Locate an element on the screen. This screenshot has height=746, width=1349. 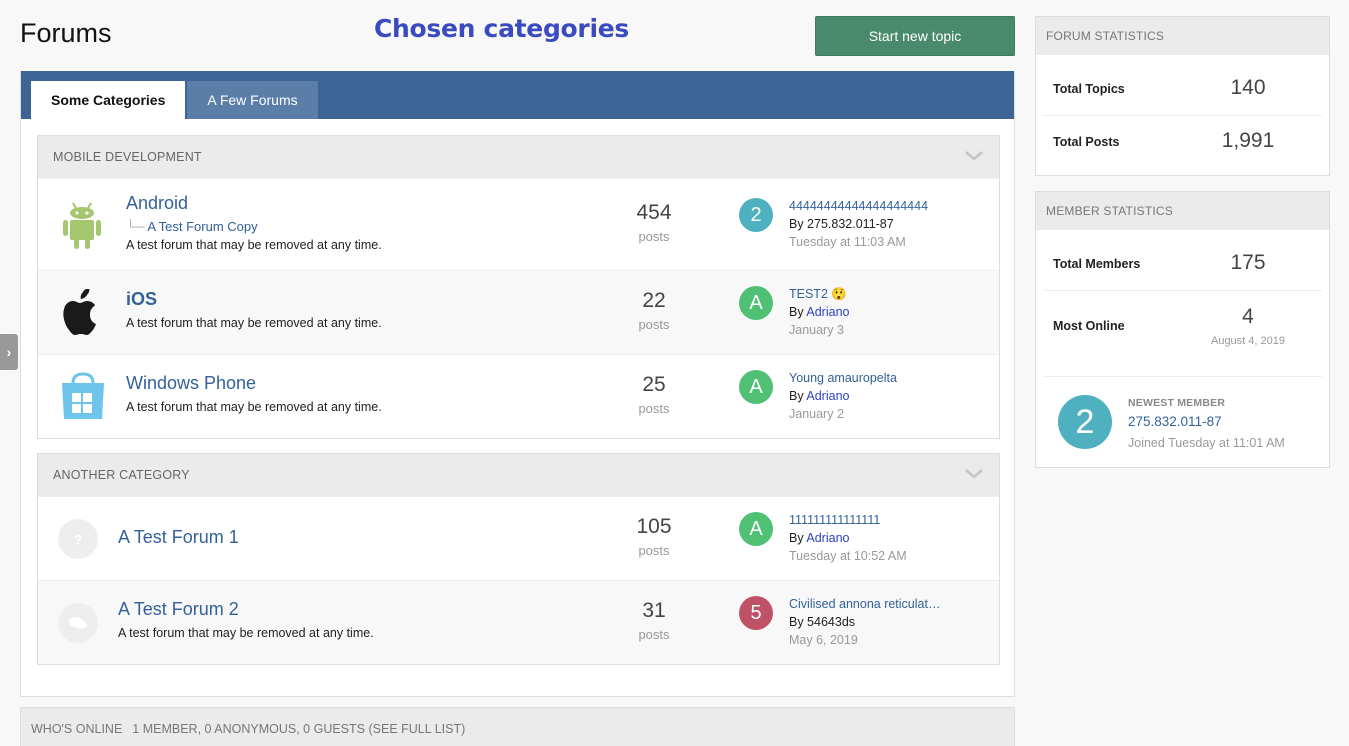
total-posts-value: 1,991 is located at coordinates (1248, 140).